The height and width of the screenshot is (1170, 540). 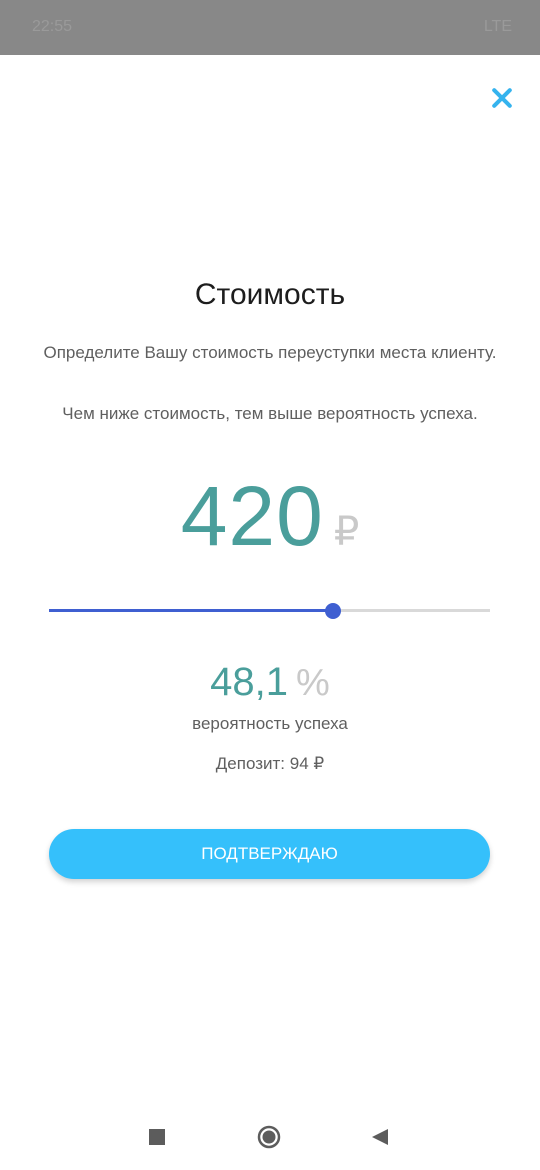 I want to click on slider-fill, so click(x=191, y=610).